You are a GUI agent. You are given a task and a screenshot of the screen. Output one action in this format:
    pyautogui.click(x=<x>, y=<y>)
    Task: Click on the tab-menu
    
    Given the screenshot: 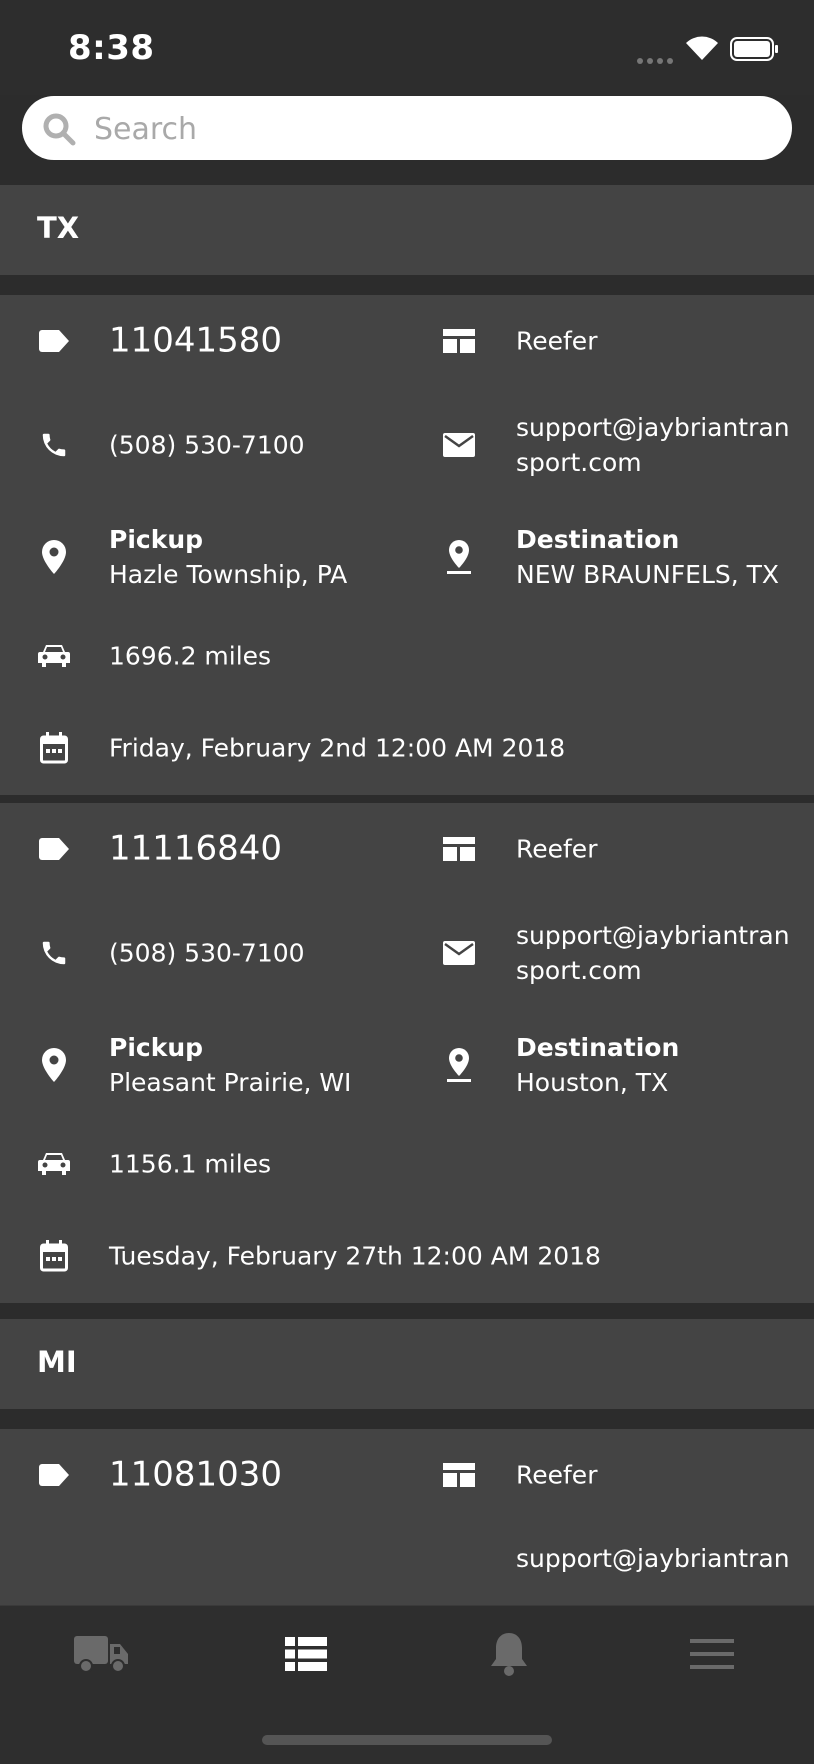 What is the action you would take?
    pyautogui.click(x=712, y=1656)
    